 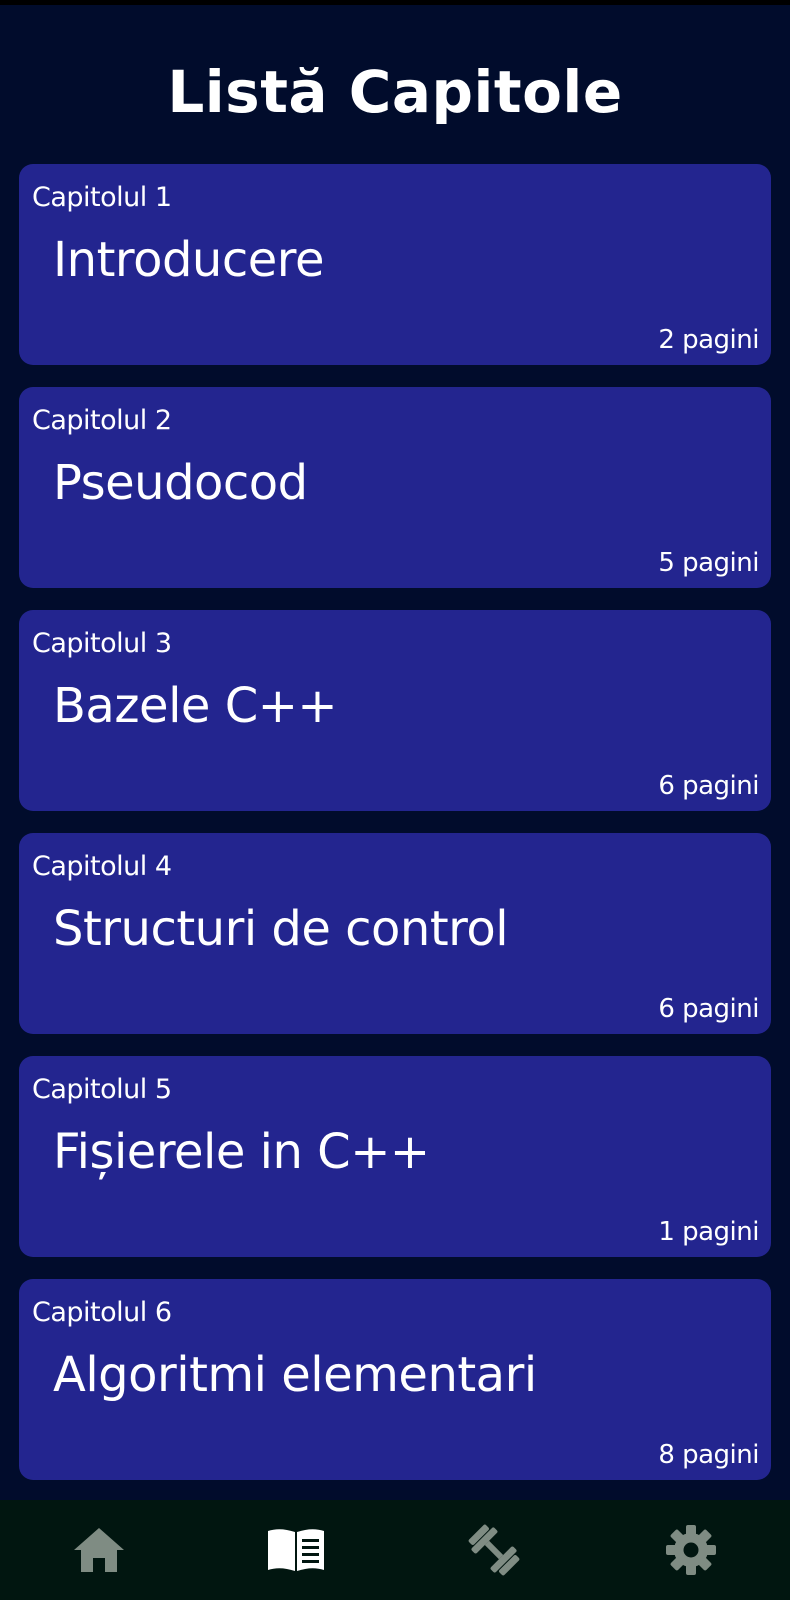 I want to click on chapter-page-count: 2 pagini, so click(x=708, y=340).